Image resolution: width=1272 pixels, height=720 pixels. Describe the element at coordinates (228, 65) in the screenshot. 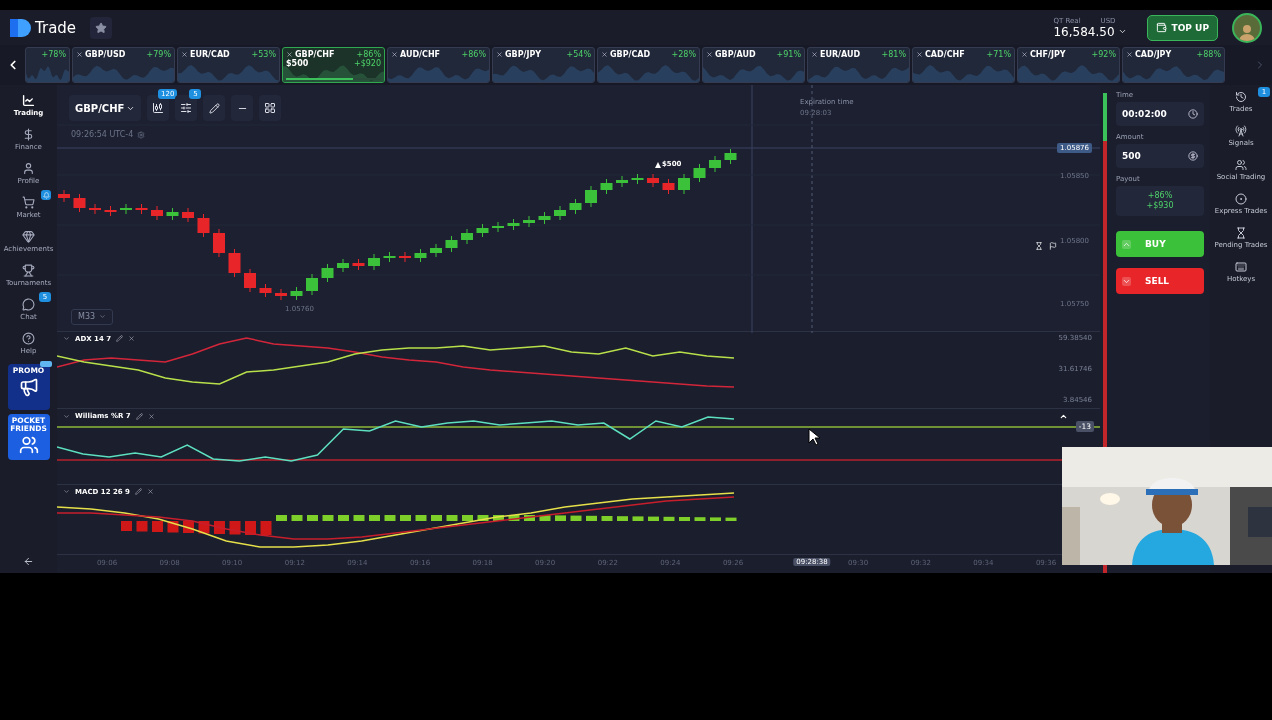

I see `asset-tile: EUR/CAD +53%` at that location.